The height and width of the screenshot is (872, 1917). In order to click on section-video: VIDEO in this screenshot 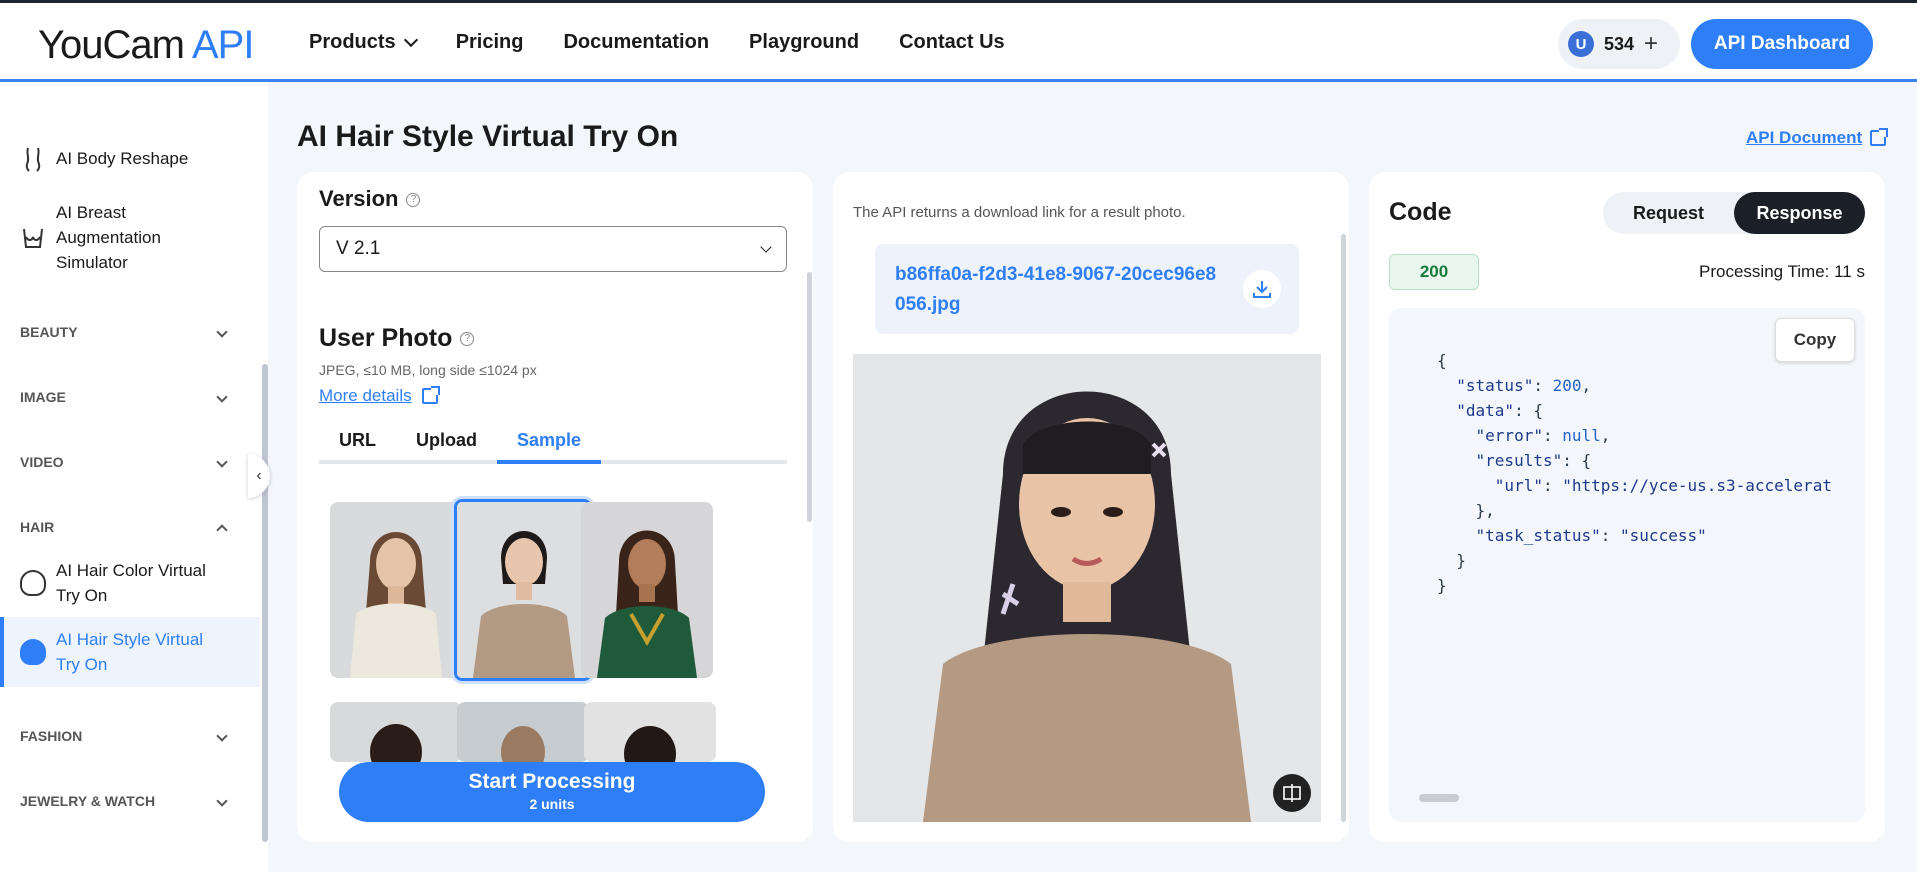, I will do `click(130, 462)`.